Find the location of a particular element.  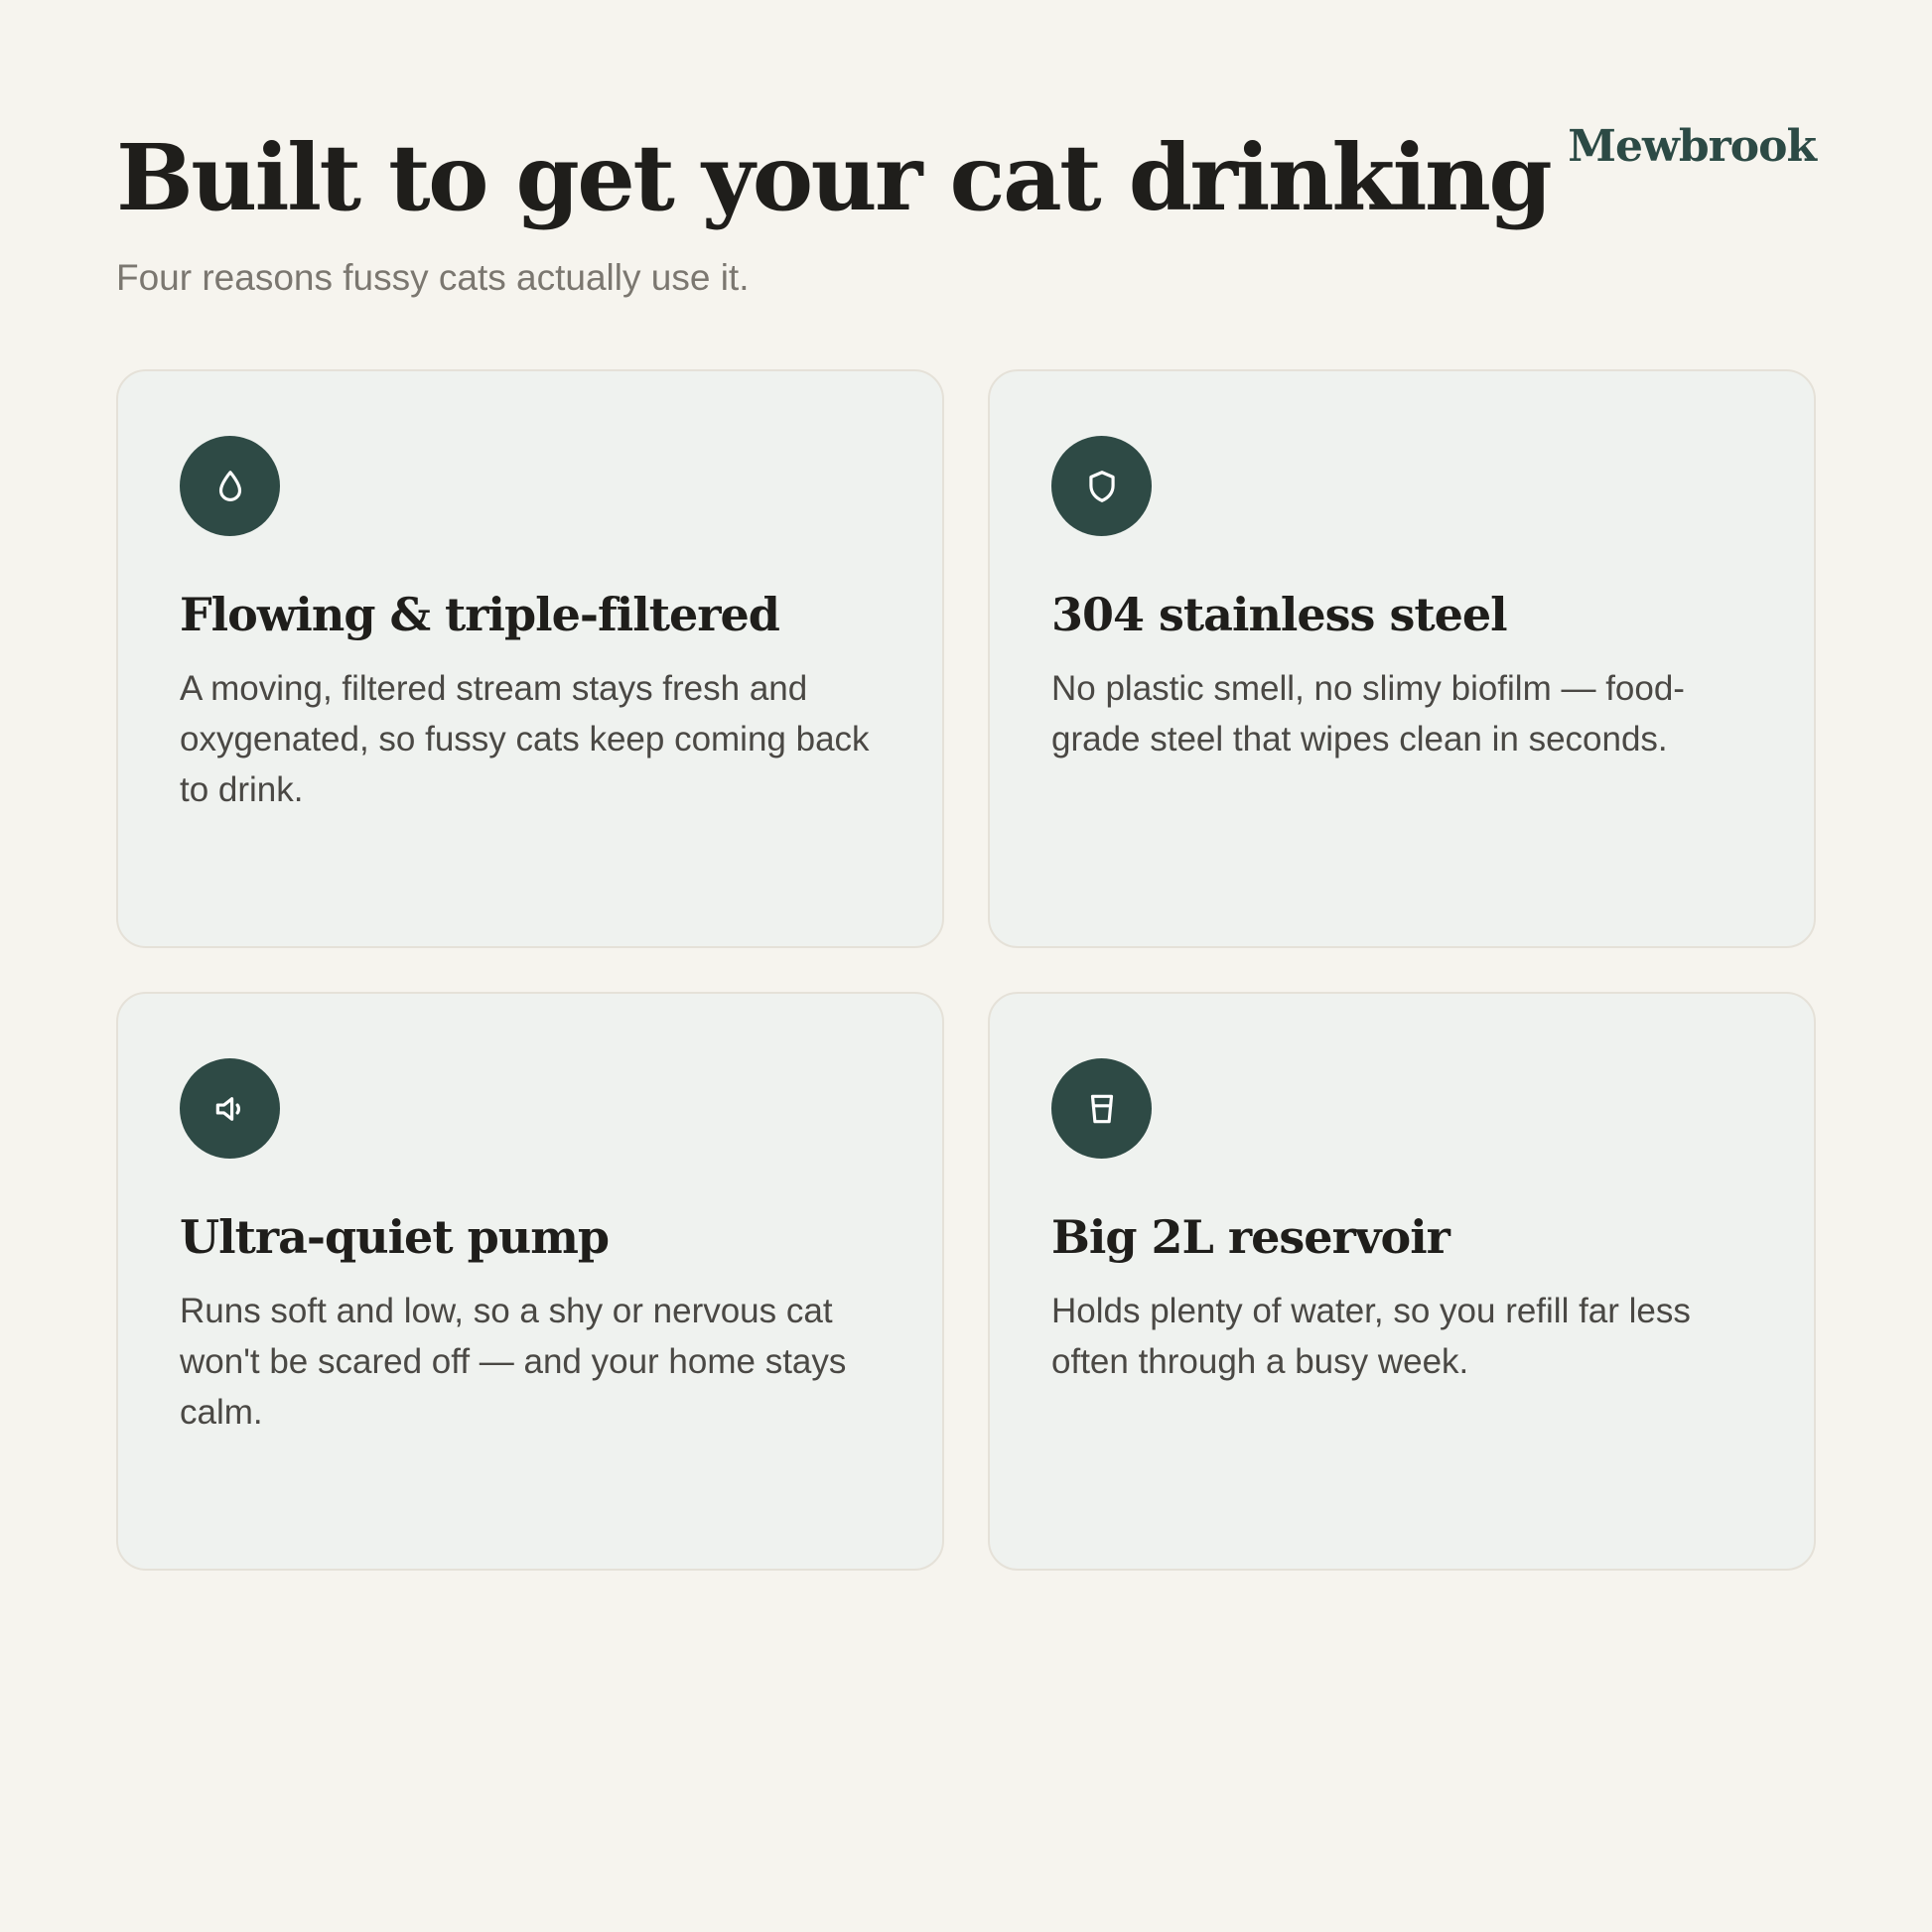

feature-title: 304 stainless steel is located at coordinates (1279, 614).